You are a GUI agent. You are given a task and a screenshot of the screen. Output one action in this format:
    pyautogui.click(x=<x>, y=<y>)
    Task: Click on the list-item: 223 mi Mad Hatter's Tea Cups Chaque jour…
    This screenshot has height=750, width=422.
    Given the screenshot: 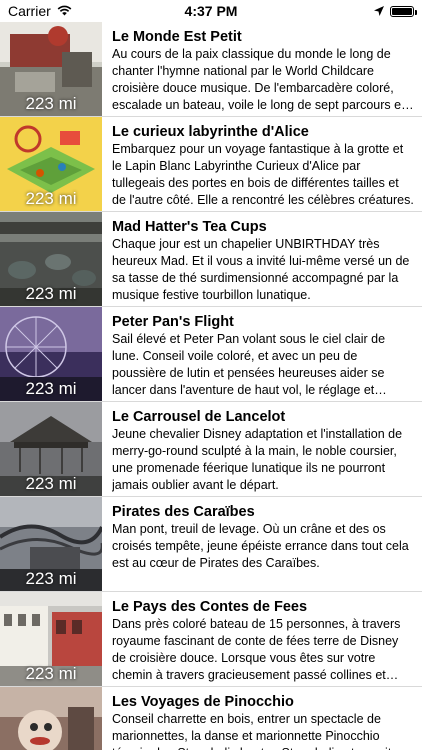 What is the action you would take?
    pyautogui.click(x=211, y=259)
    